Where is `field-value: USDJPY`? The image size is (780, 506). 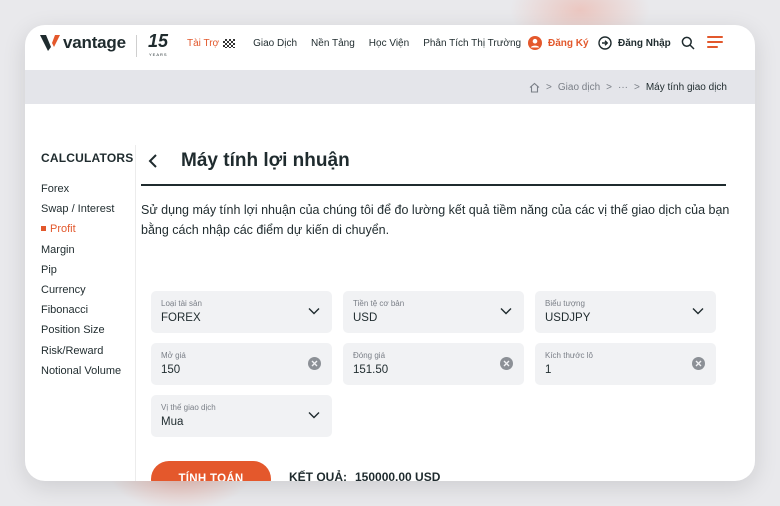 field-value: USDJPY is located at coordinates (568, 318).